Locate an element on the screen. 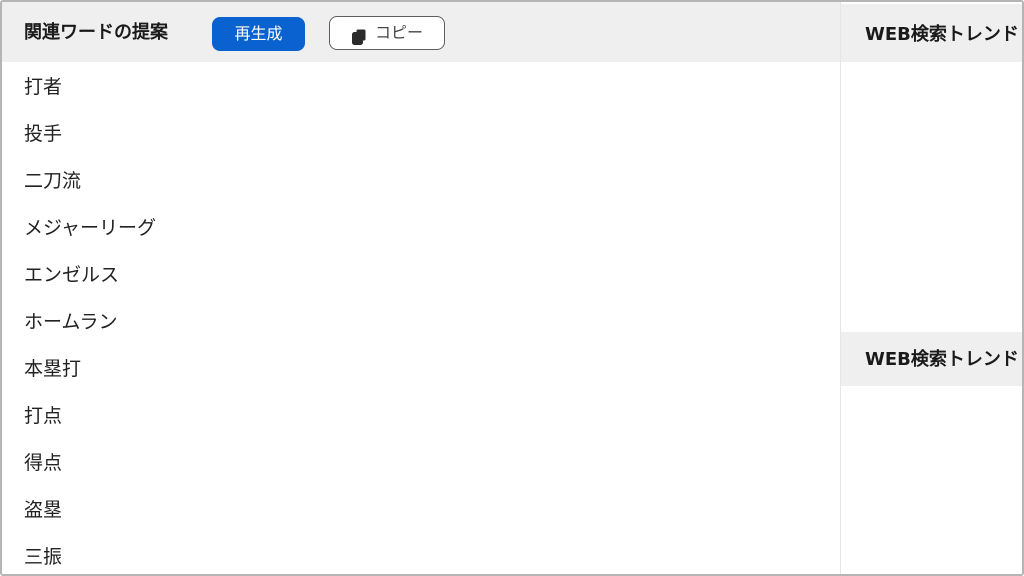 This screenshot has height=576, width=1024. web-trends-header-secondary: WEB検索トレンド is located at coordinates (931, 359).